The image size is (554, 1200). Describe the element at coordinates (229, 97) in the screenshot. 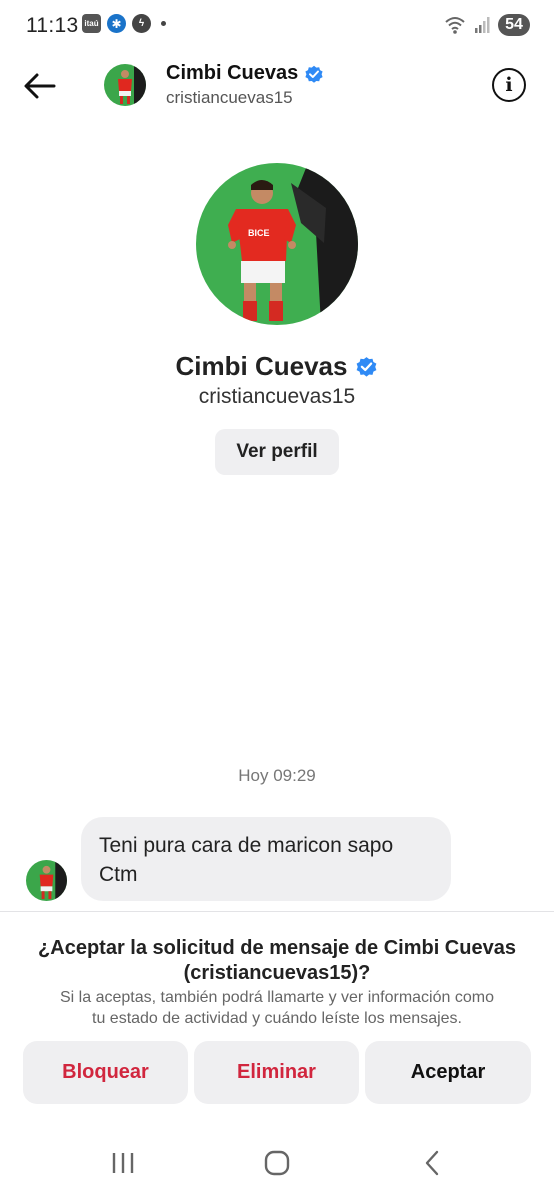

I see `header-username: cristiancuevas15` at that location.